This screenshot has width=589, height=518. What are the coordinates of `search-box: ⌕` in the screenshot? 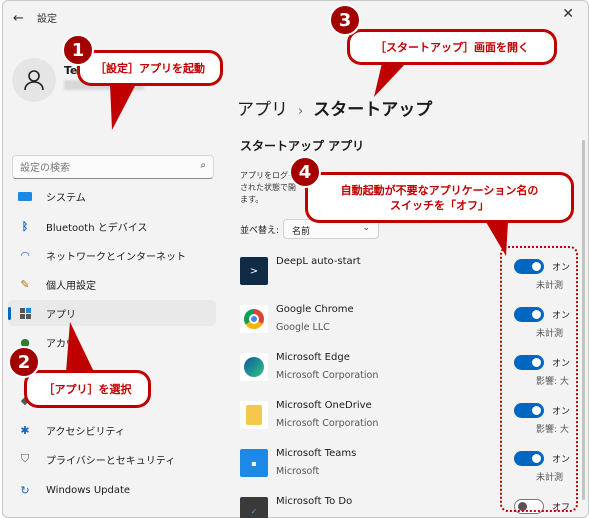 It's located at (113, 167).